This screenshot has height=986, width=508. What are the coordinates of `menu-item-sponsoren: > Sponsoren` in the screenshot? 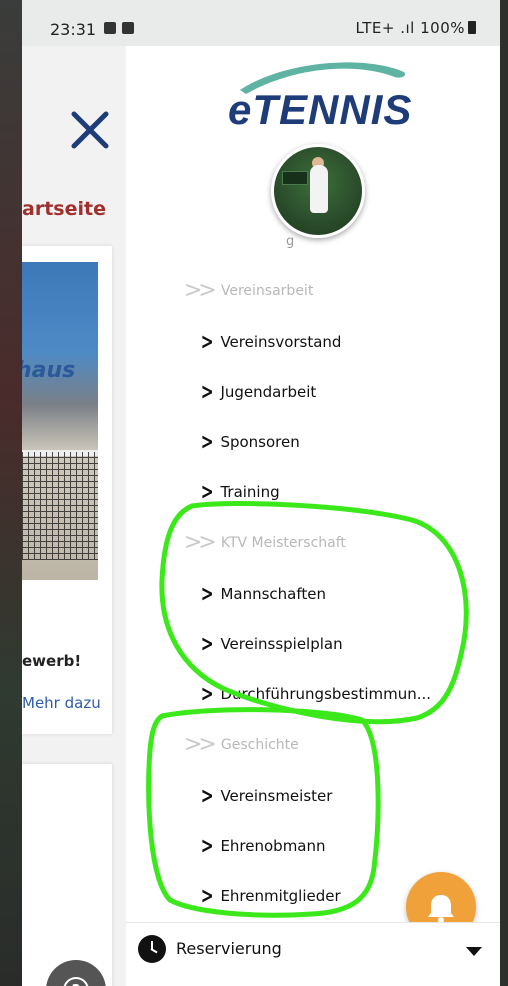 It's located at (249, 445).